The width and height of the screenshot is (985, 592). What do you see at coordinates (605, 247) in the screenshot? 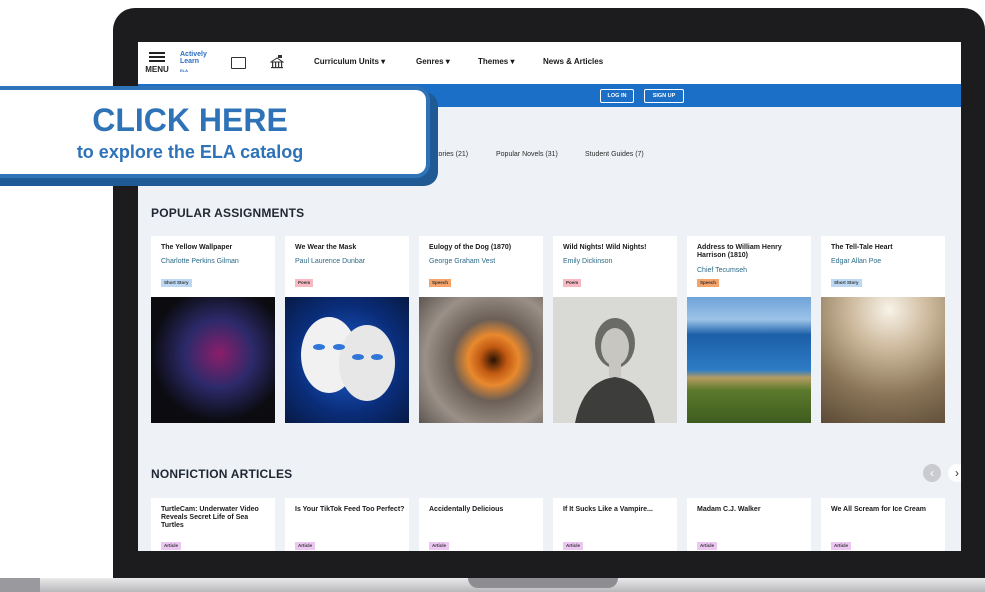
I see `card-title: Wild Nights! Wild Nights!` at bounding box center [605, 247].